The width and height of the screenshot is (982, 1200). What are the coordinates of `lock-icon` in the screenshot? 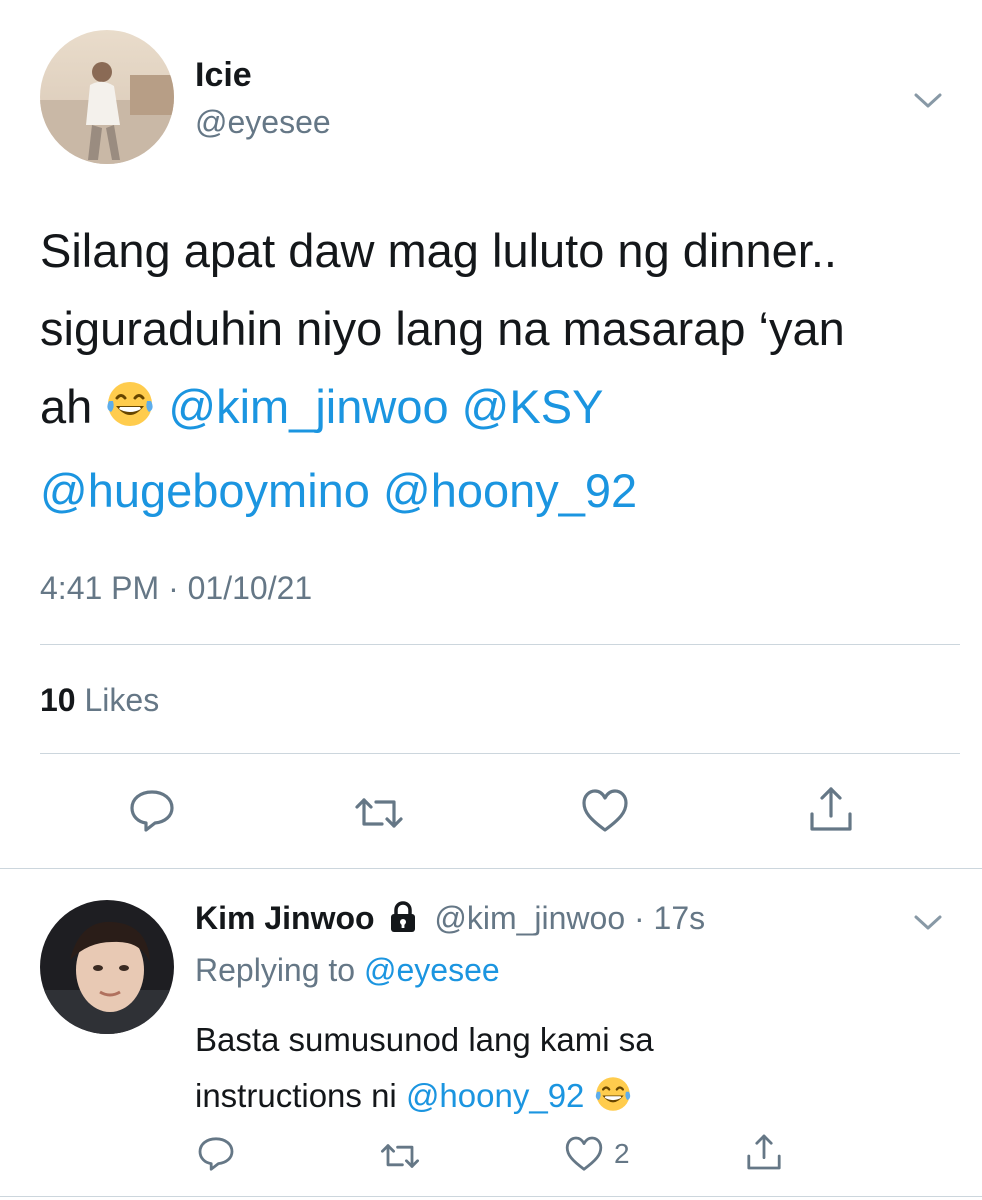 It's located at (403, 921).